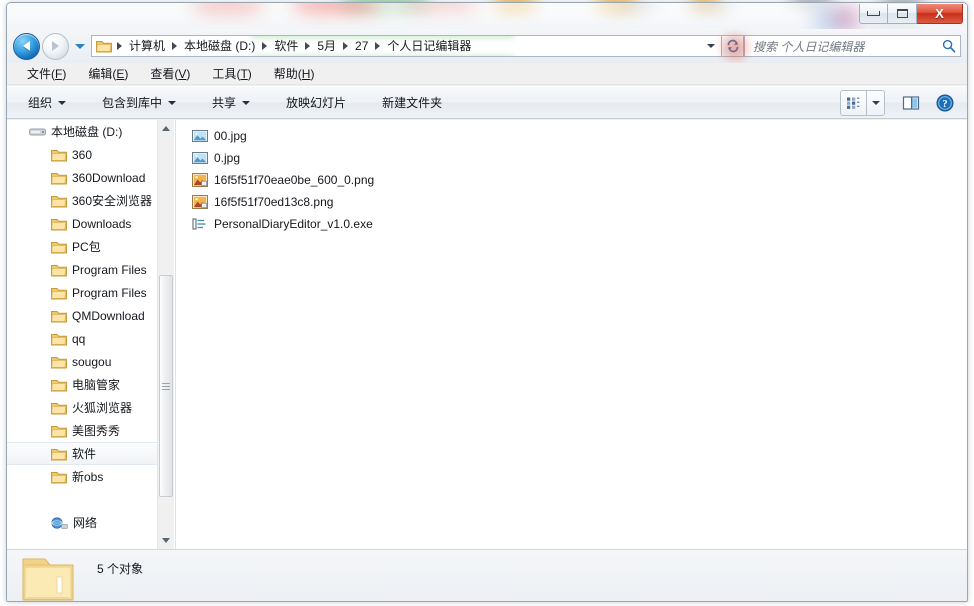 The height and width of the screenshot is (606, 974). Describe the element at coordinates (82, 384) in the screenshot. I see `tree-item-computer-manager: 电脑管家` at that location.